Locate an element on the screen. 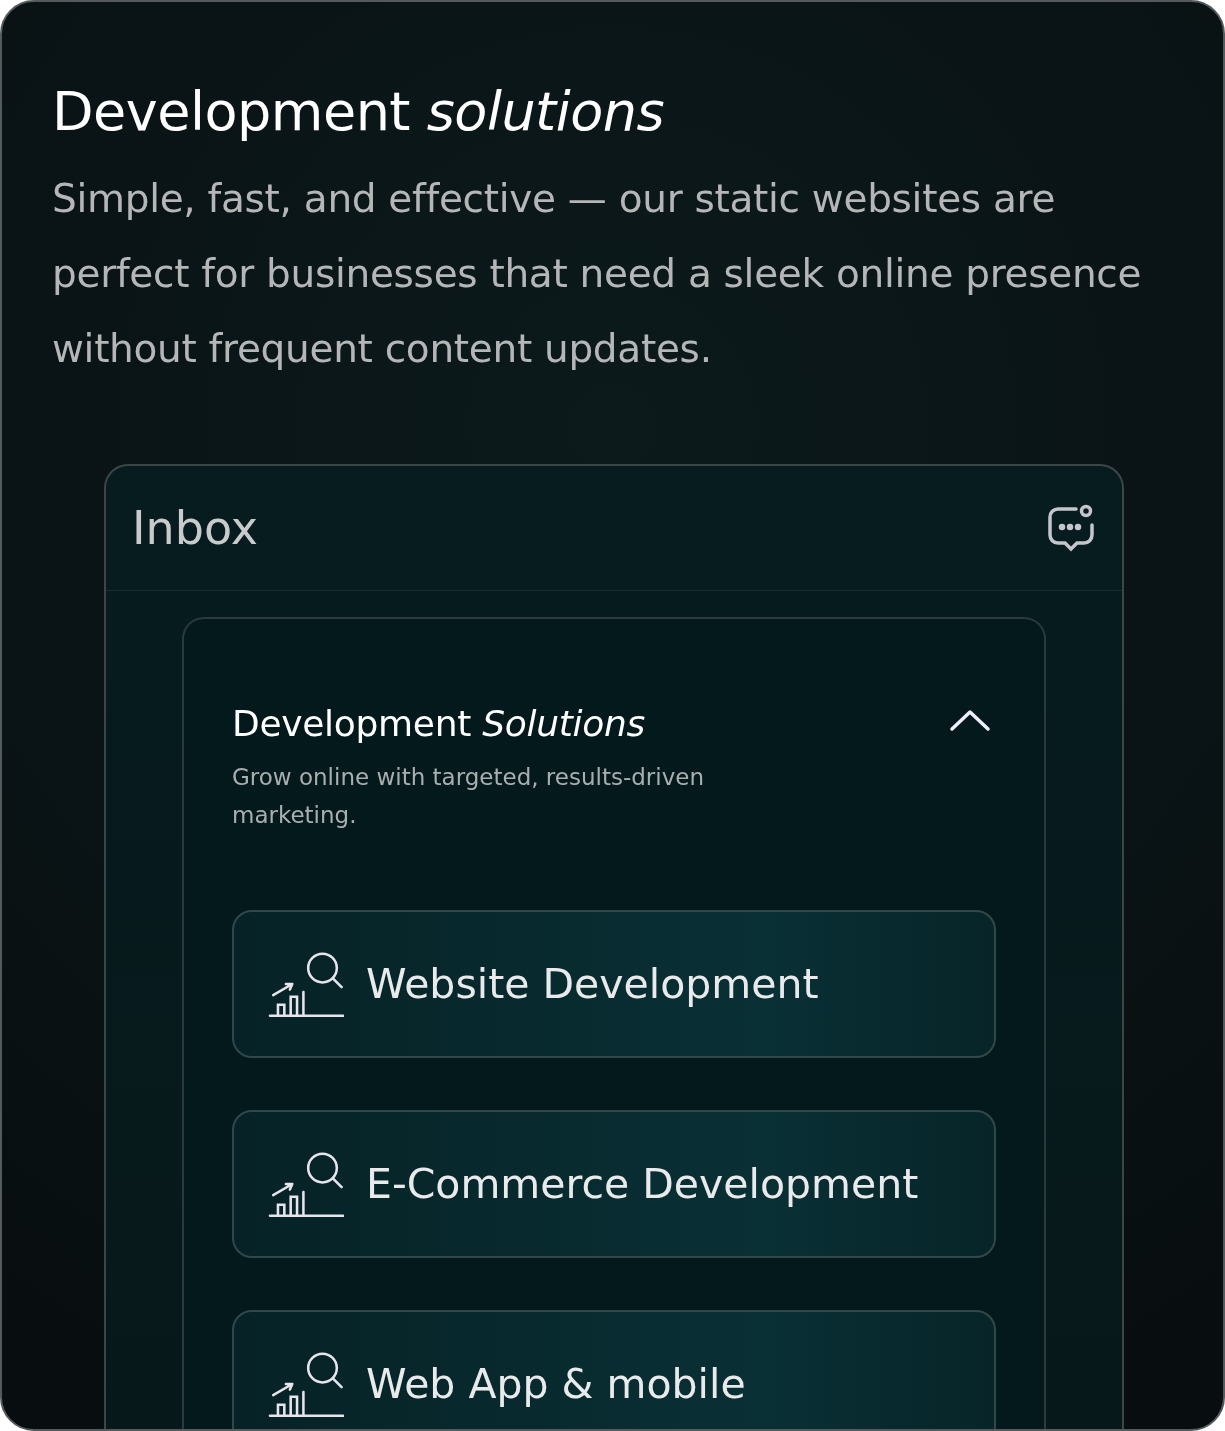 This screenshot has height=1431, width=1225. service-item: Web App & mobile is located at coordinates (614, 1369).